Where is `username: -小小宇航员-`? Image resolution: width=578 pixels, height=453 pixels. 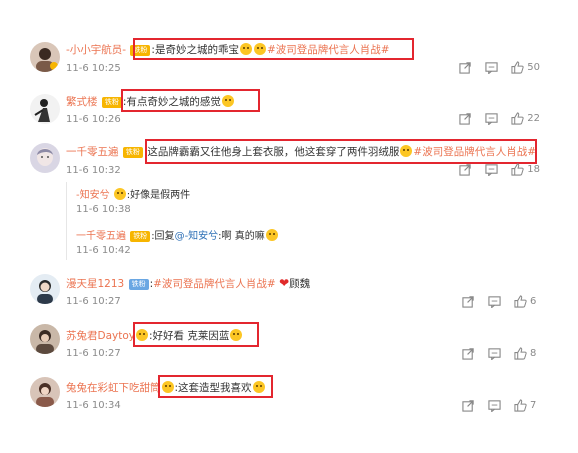
username: -小小宇航员- is located at coordinates (96, 50).